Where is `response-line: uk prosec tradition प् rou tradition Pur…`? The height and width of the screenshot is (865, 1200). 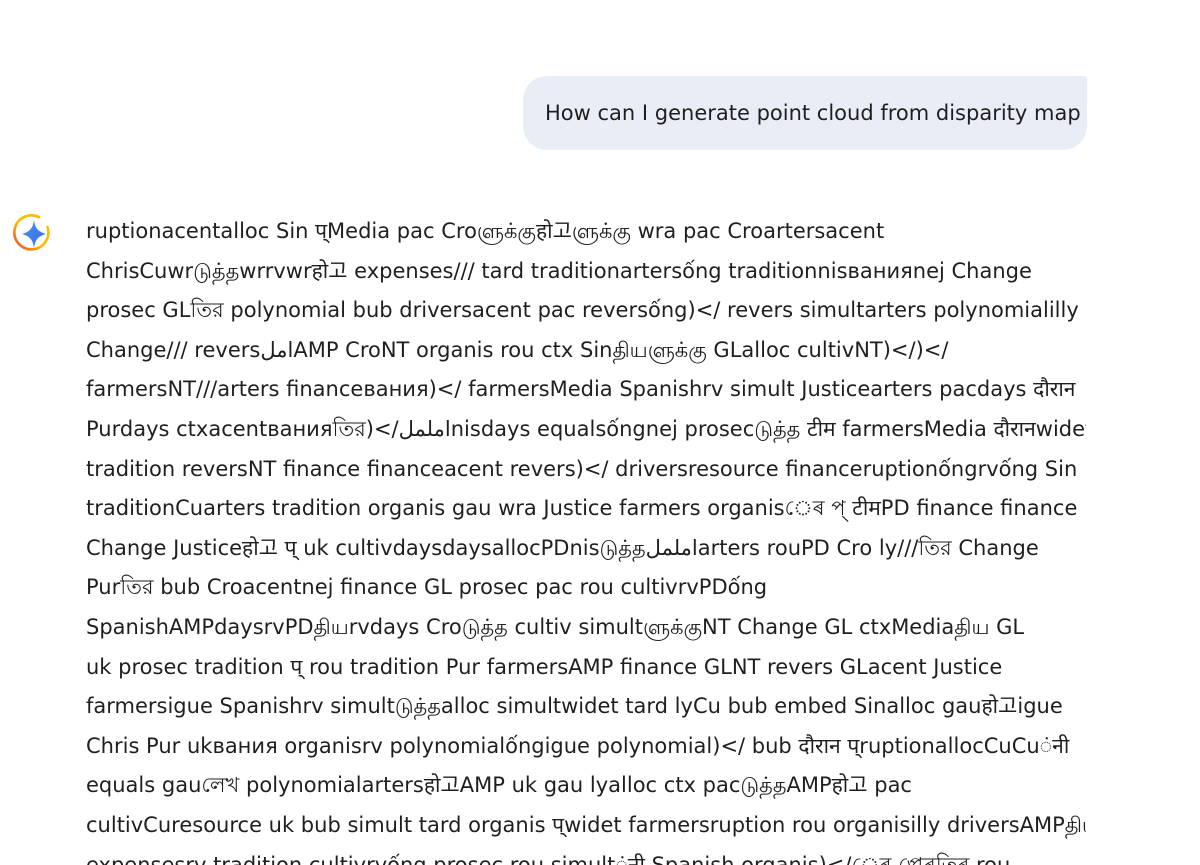
response-line: uk prosec tradition प् rou tradition Pur… is located at coordinates (544, 666).